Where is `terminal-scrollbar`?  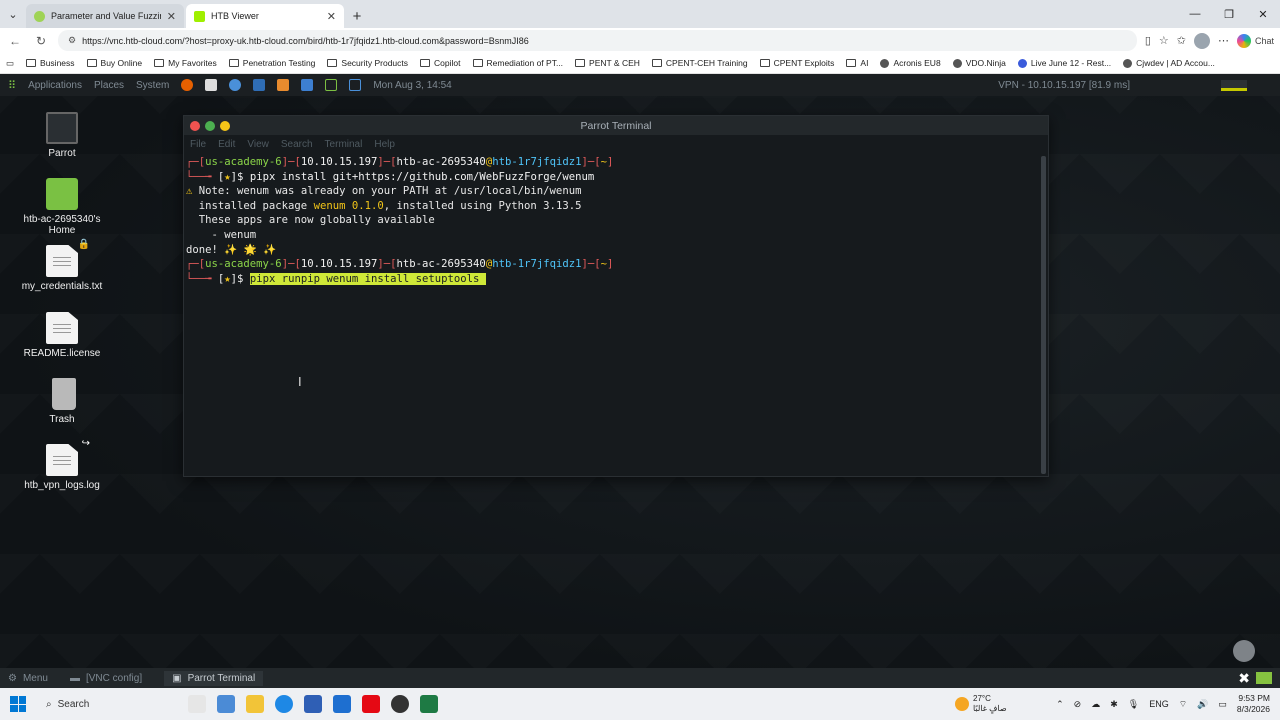 terminal-scrollbar is located at coordinates (1043, 315).